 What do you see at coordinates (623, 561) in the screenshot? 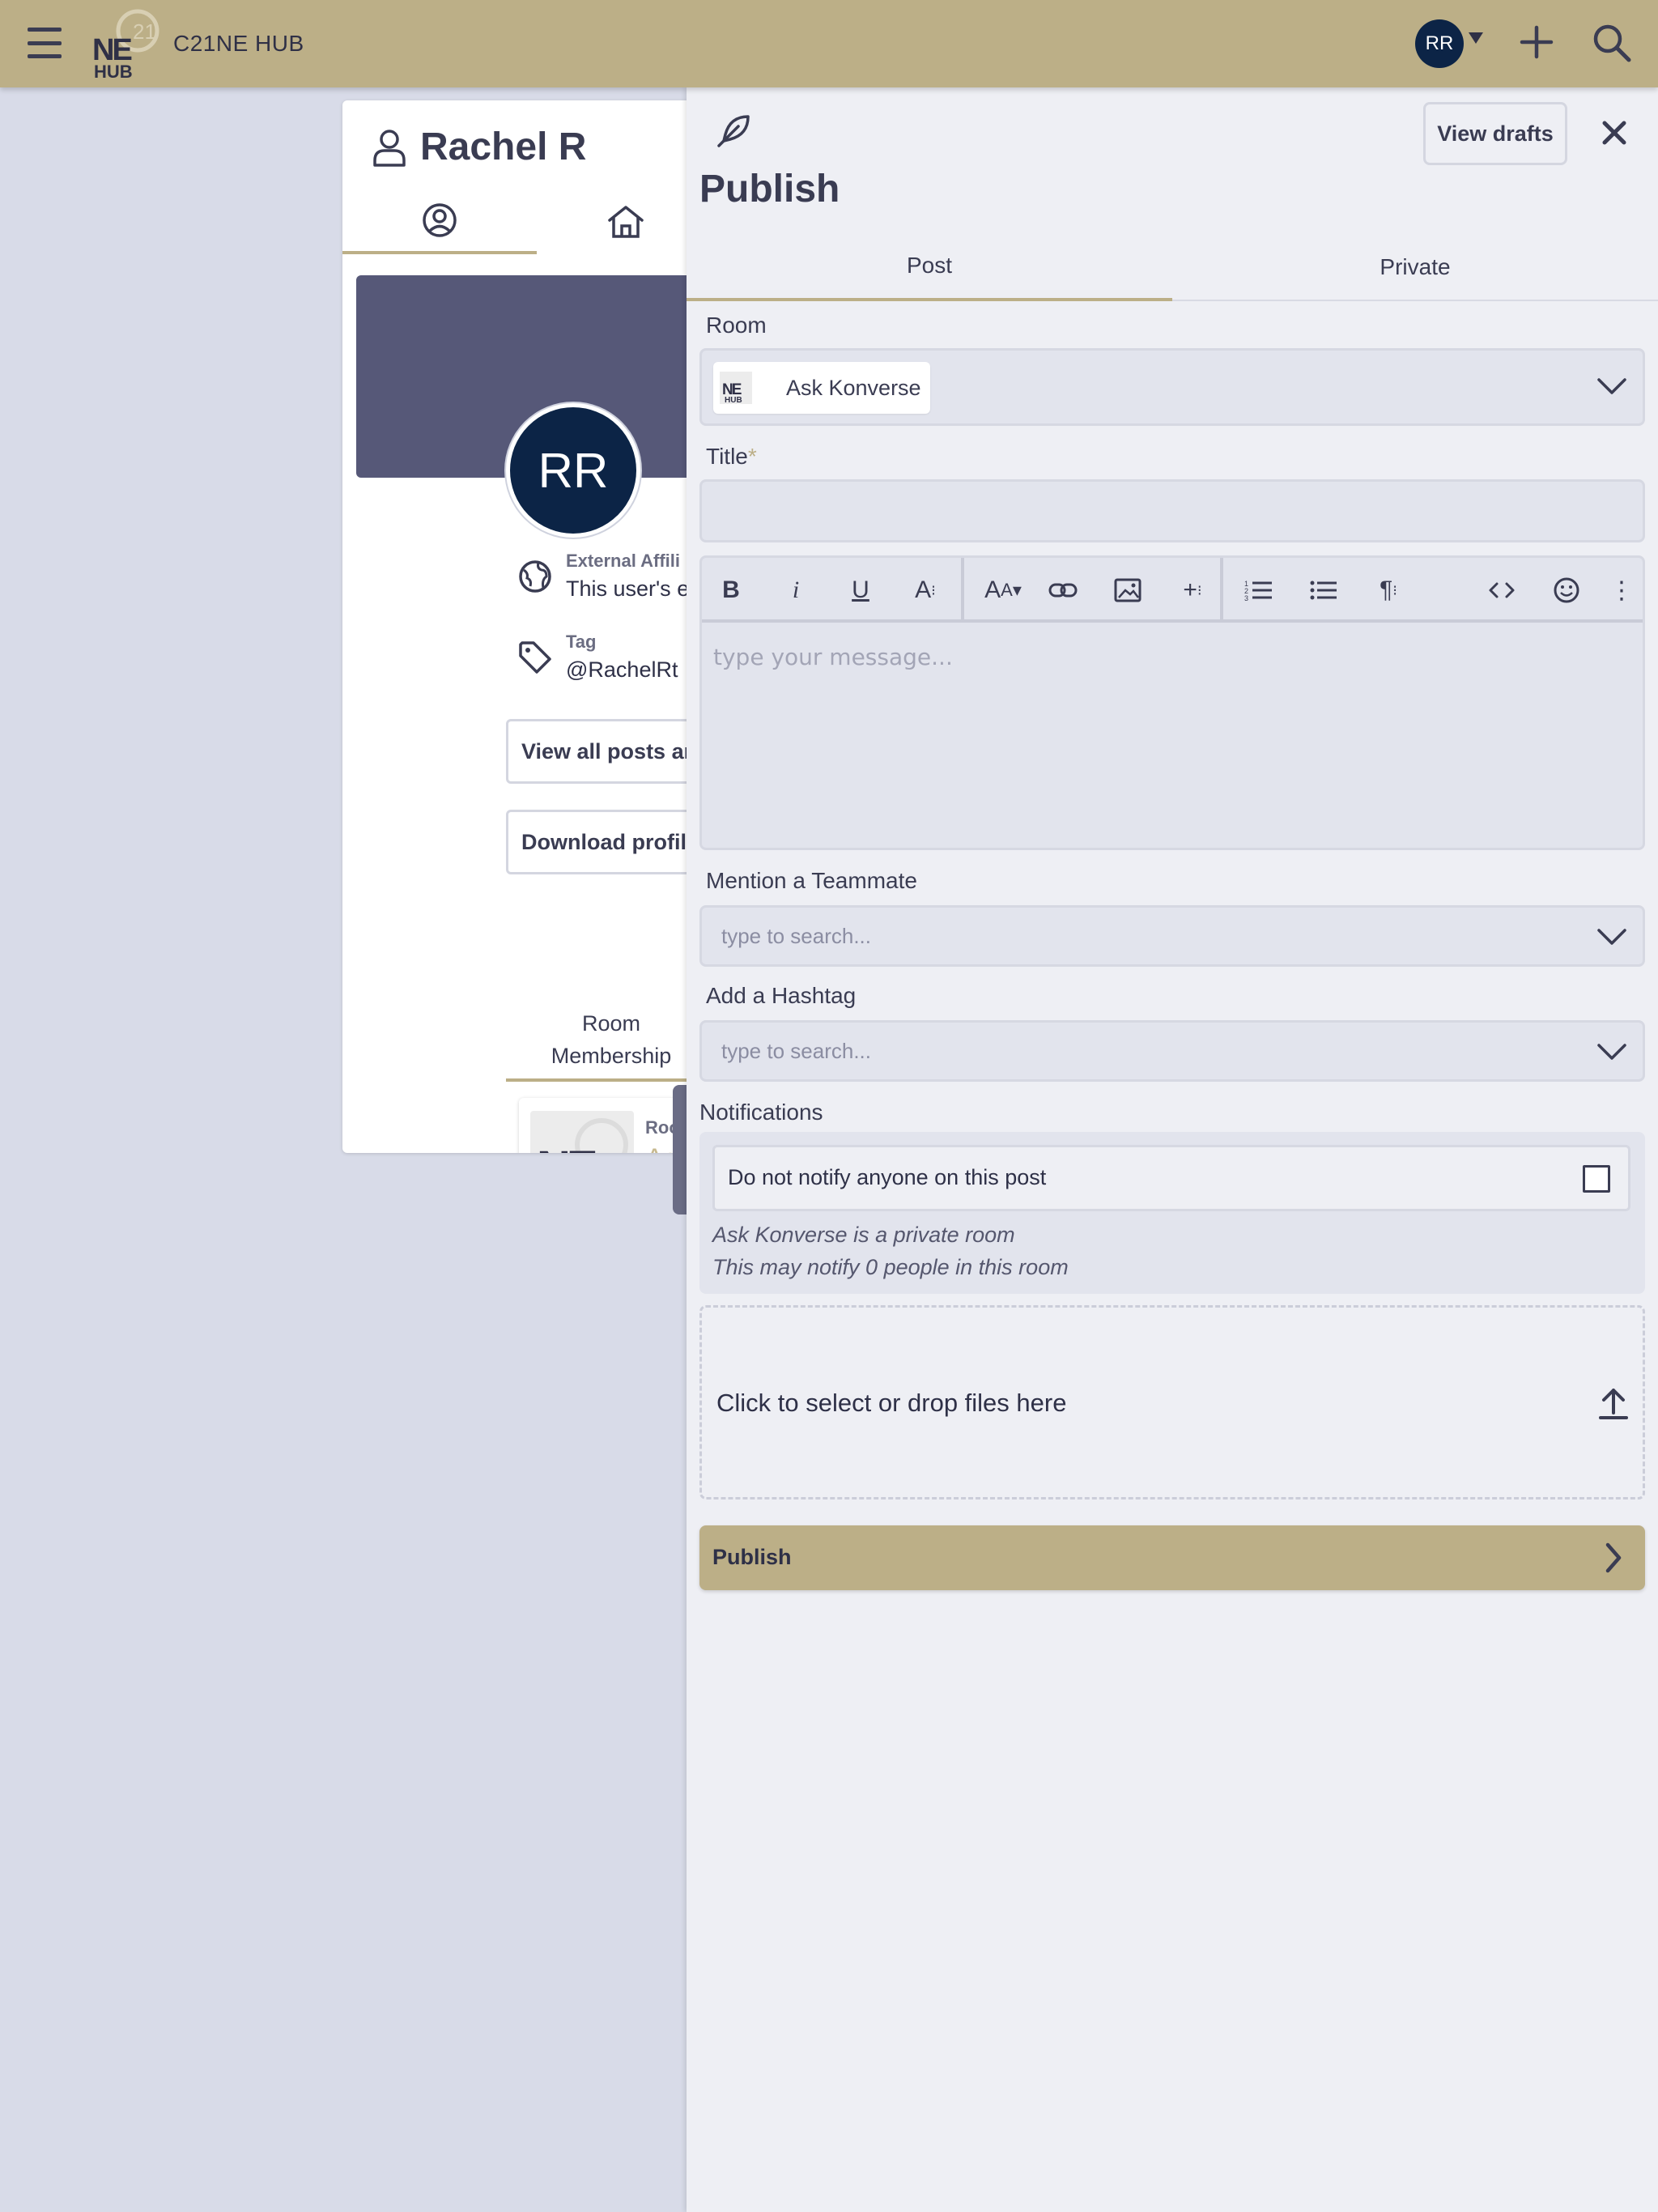
I see `external-affiliation-label: External Affili` at bounding box center [623, 561].